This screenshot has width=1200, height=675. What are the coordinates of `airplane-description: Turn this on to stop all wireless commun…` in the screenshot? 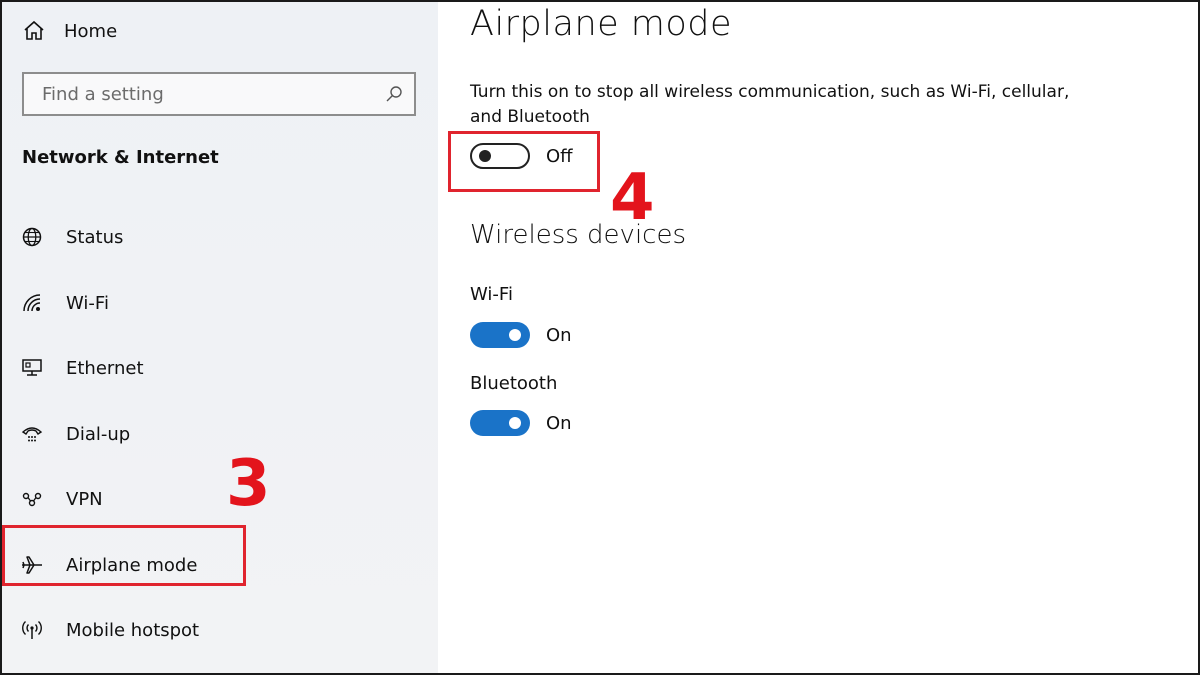 It's located at (770, 104).